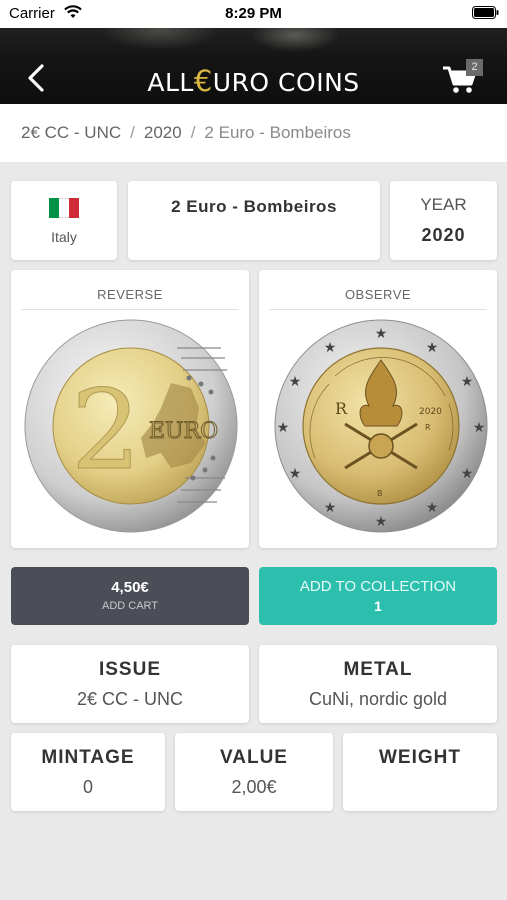 The image size is (507, 900). What do you see at coordinates (87, 787) in the screenshot?
I see `mintage-value: 0` at bounding box center [87, 787].